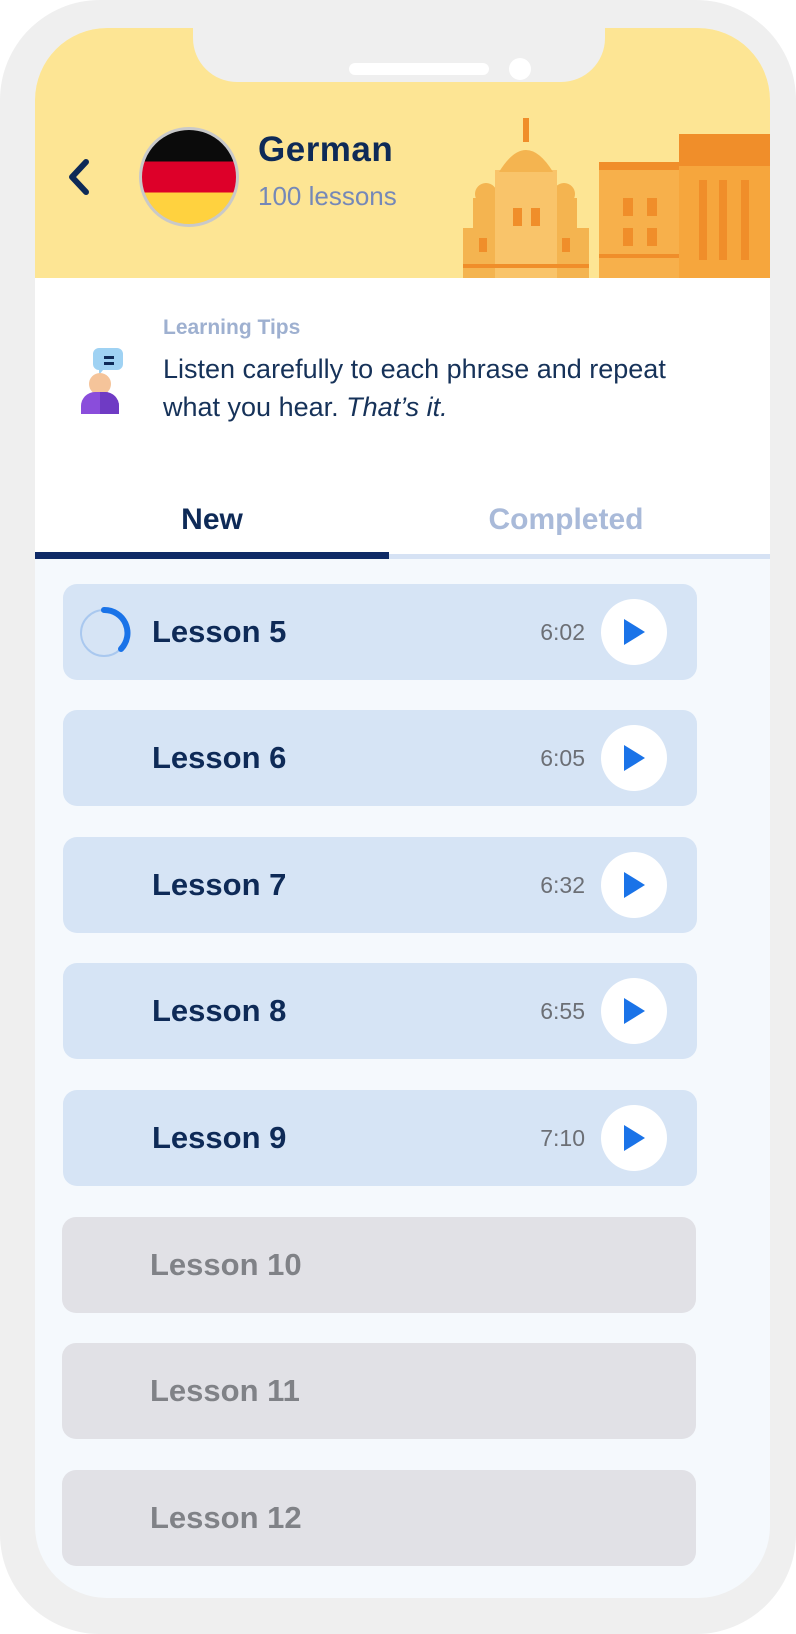 This screenshot has height=1634, width=796. I want to click on lesson-tabs: New Completed, so click(402, 523).